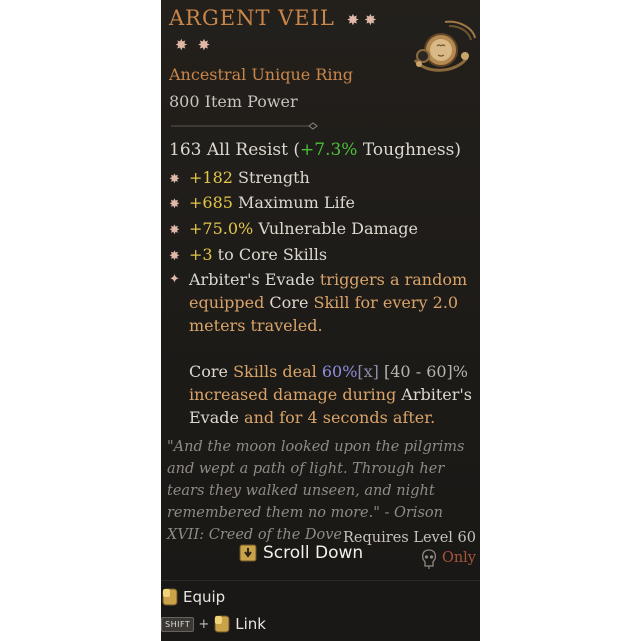 The width and height of the screenshot is (640, 641). I want to click on affix-value: +182, so click(211, 177).